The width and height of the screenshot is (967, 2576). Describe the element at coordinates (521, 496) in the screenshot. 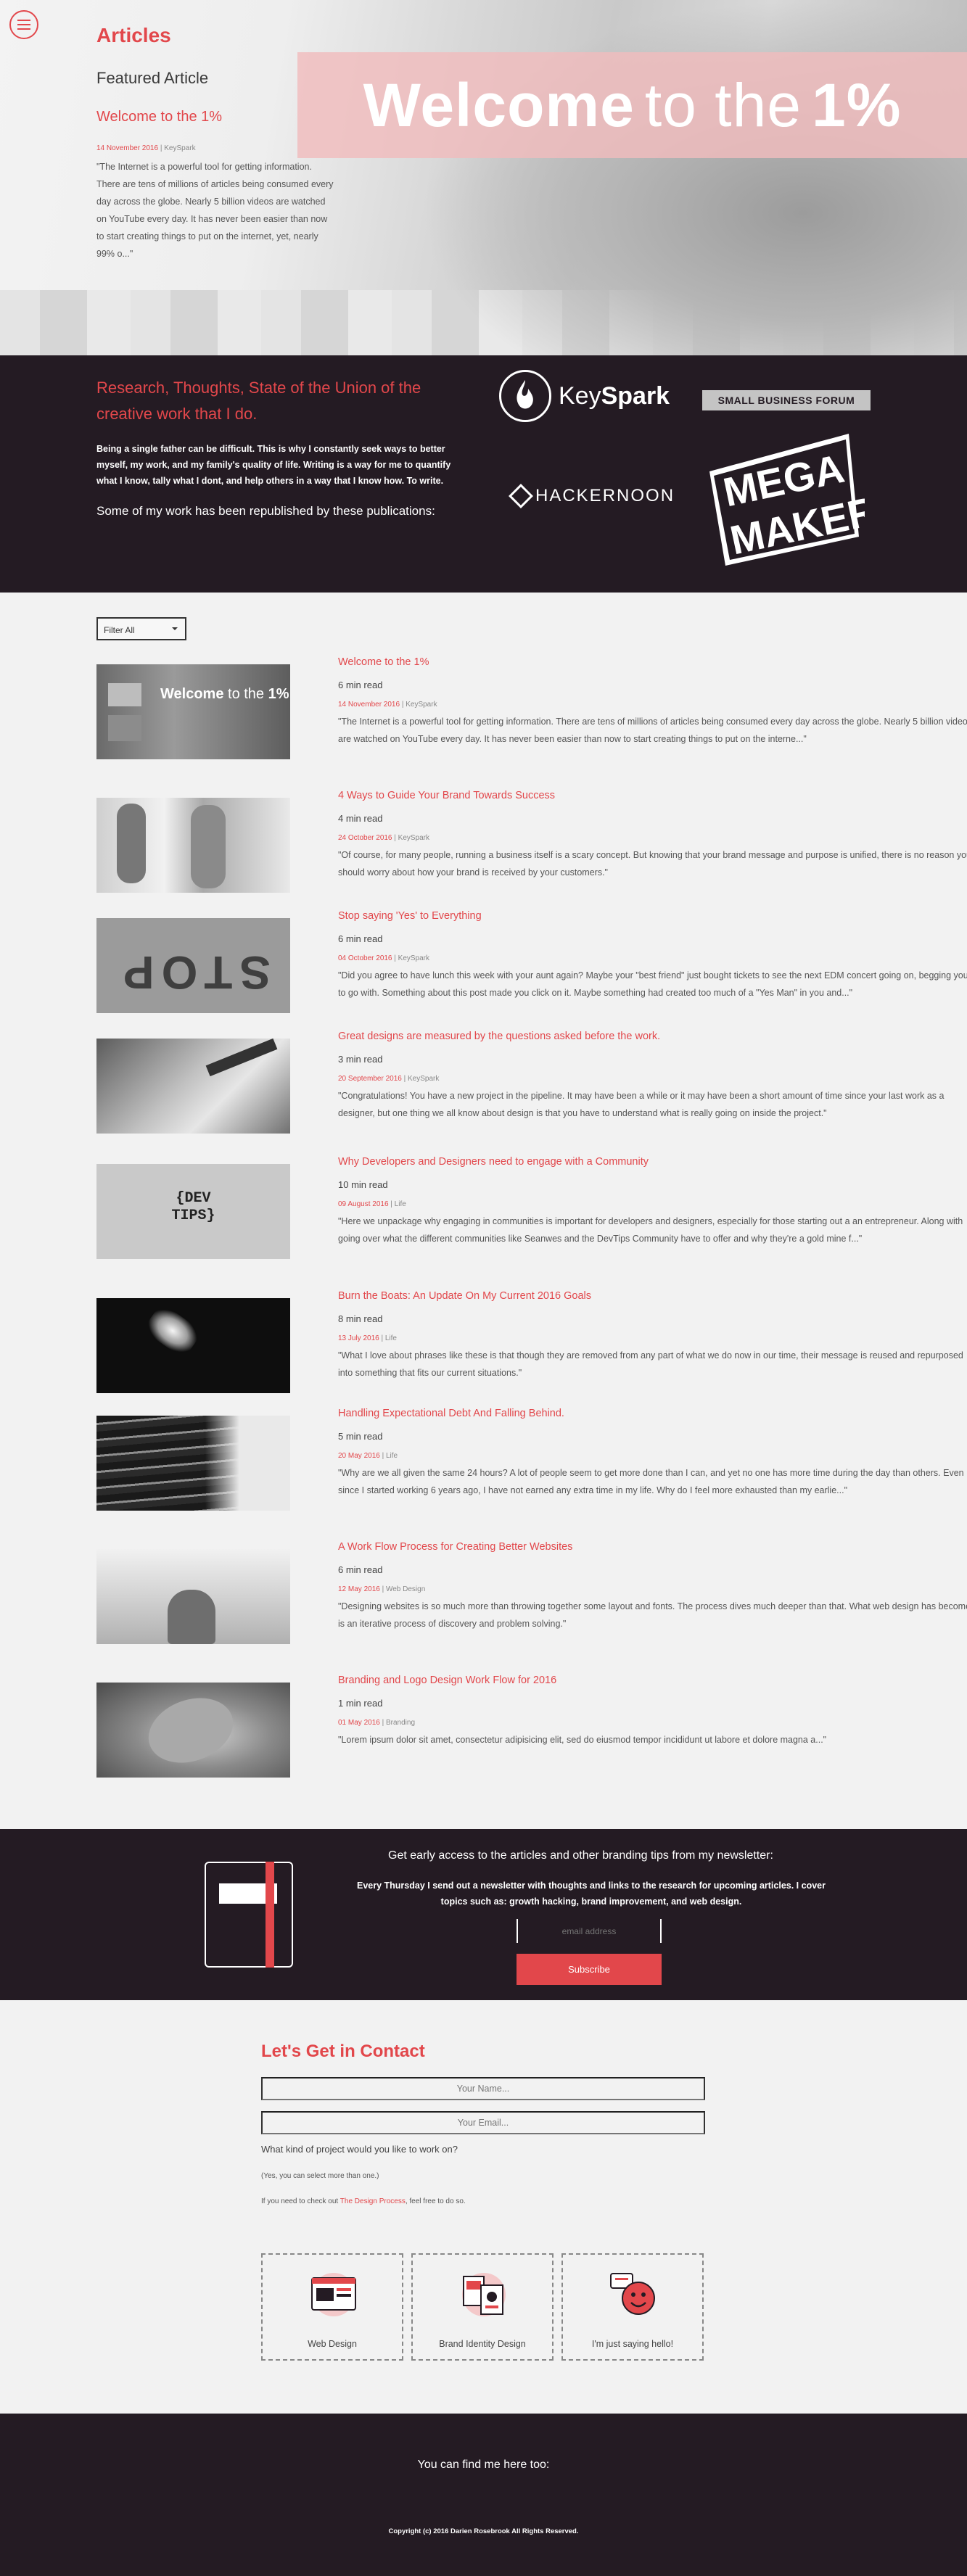

I see `hackernoon-icon` at that location.